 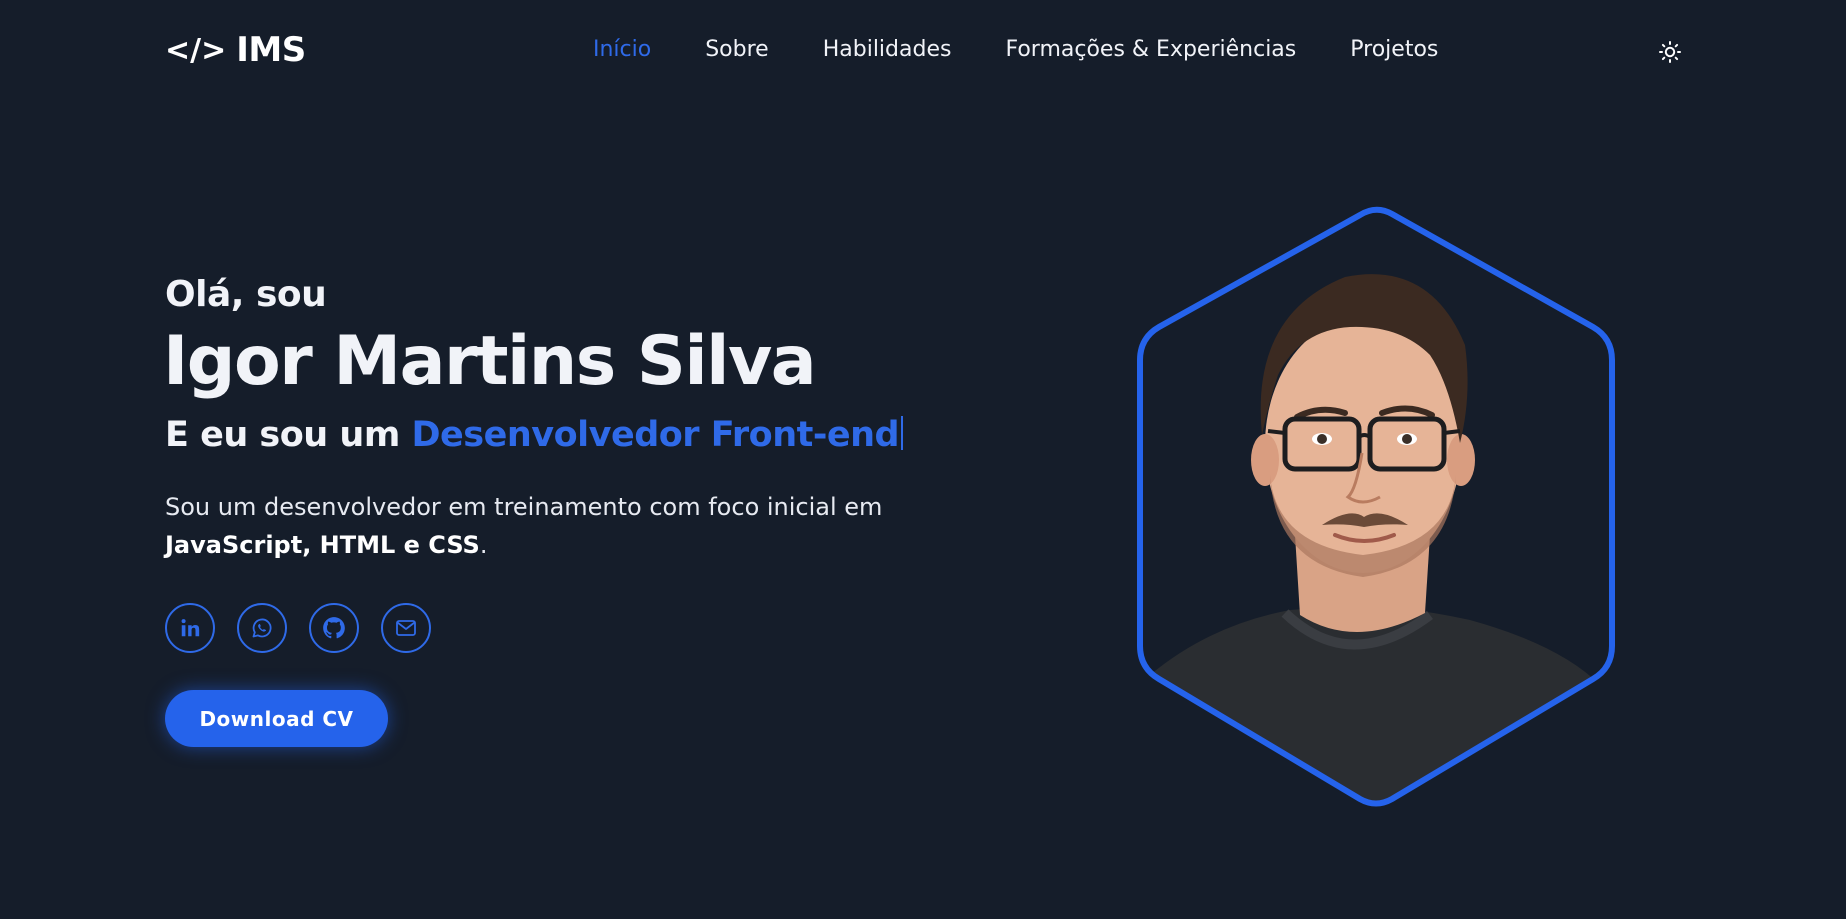 I want to click on sun-icon, so click(x=1670, y=52).